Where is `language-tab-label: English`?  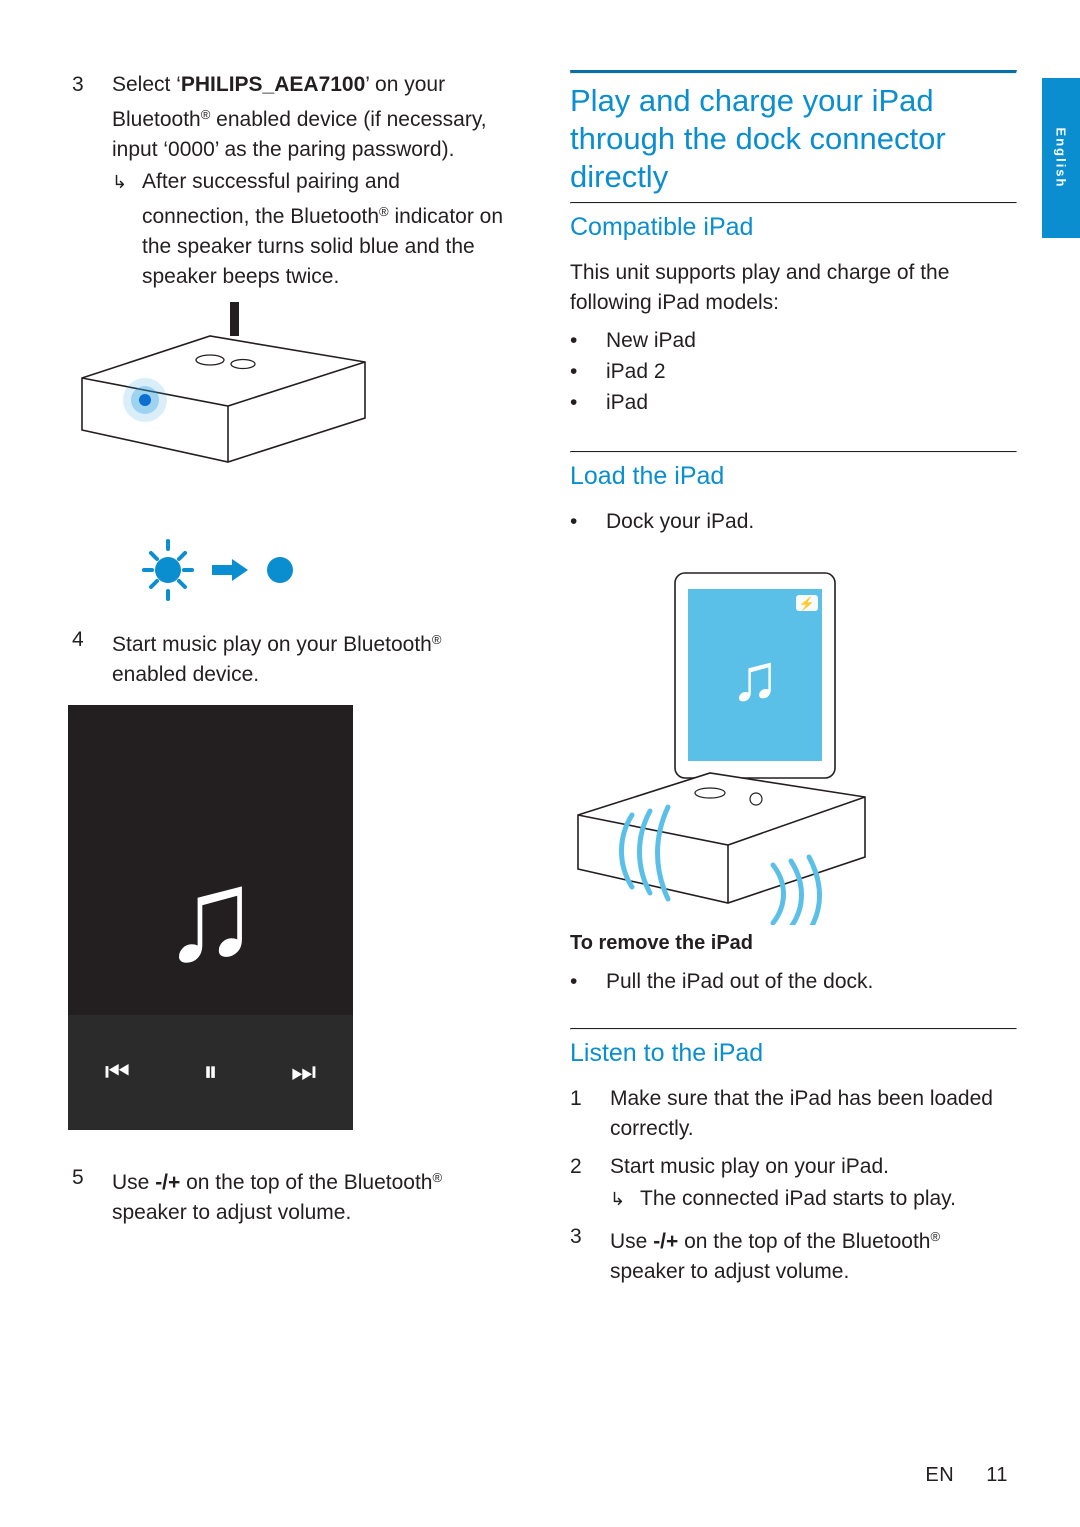 language-tab-label: English is located at coordinates (1061, 158).